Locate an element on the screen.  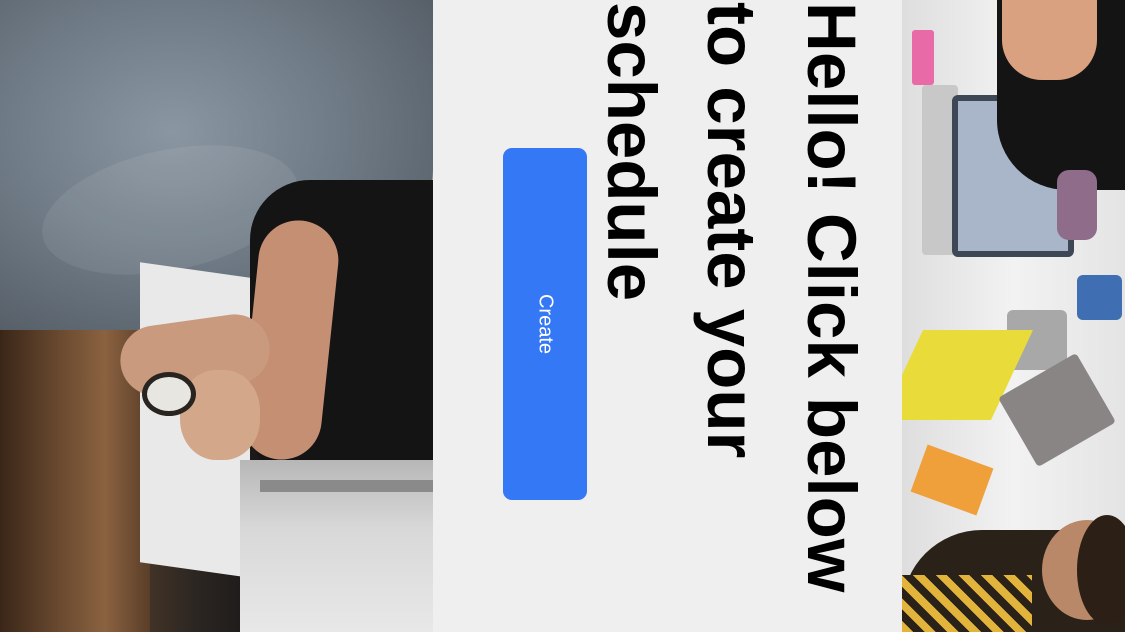
mouse-shape is located at coordinates (1077, 205).